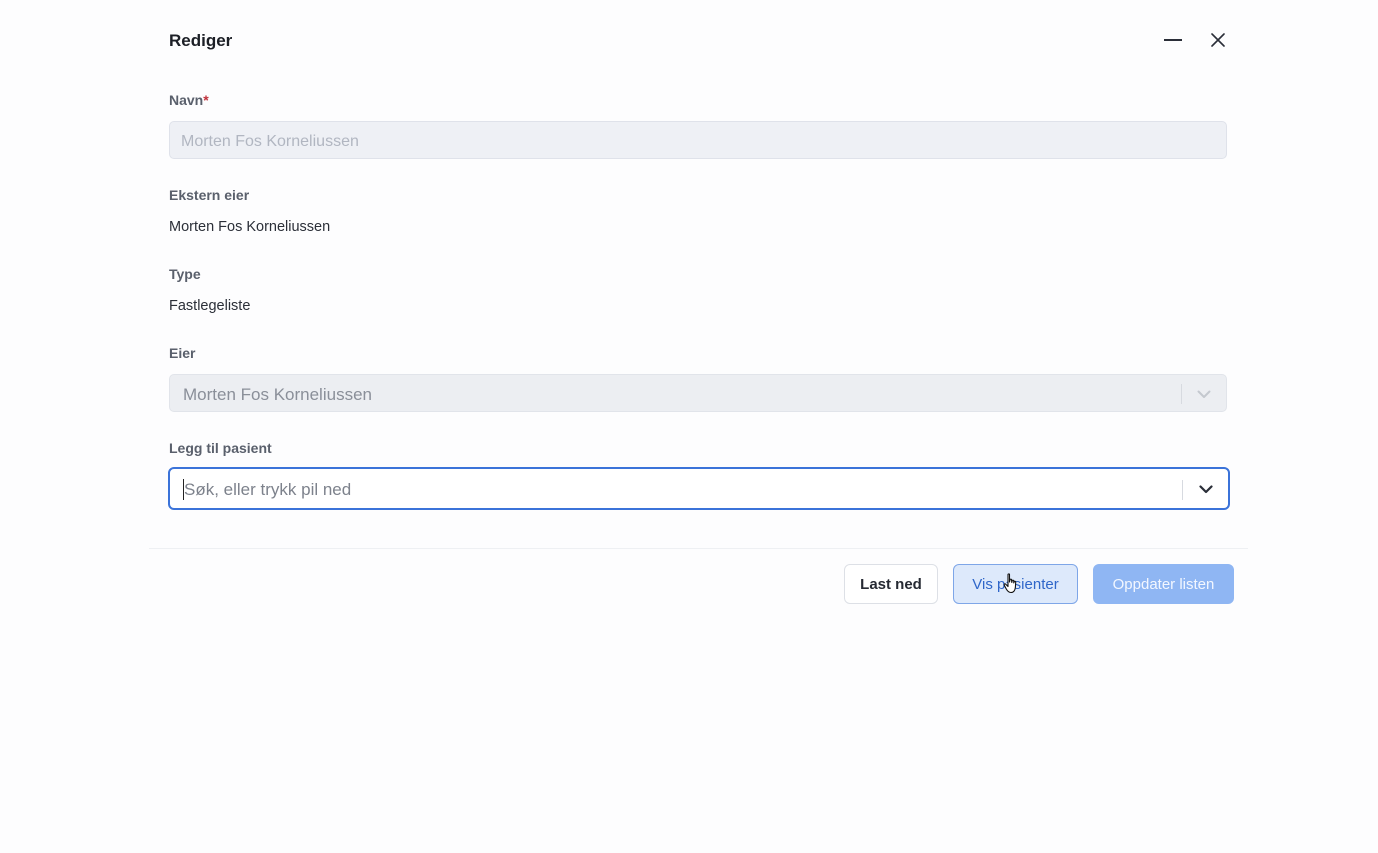  I want to click on required-marker: *, so click(206, 100).